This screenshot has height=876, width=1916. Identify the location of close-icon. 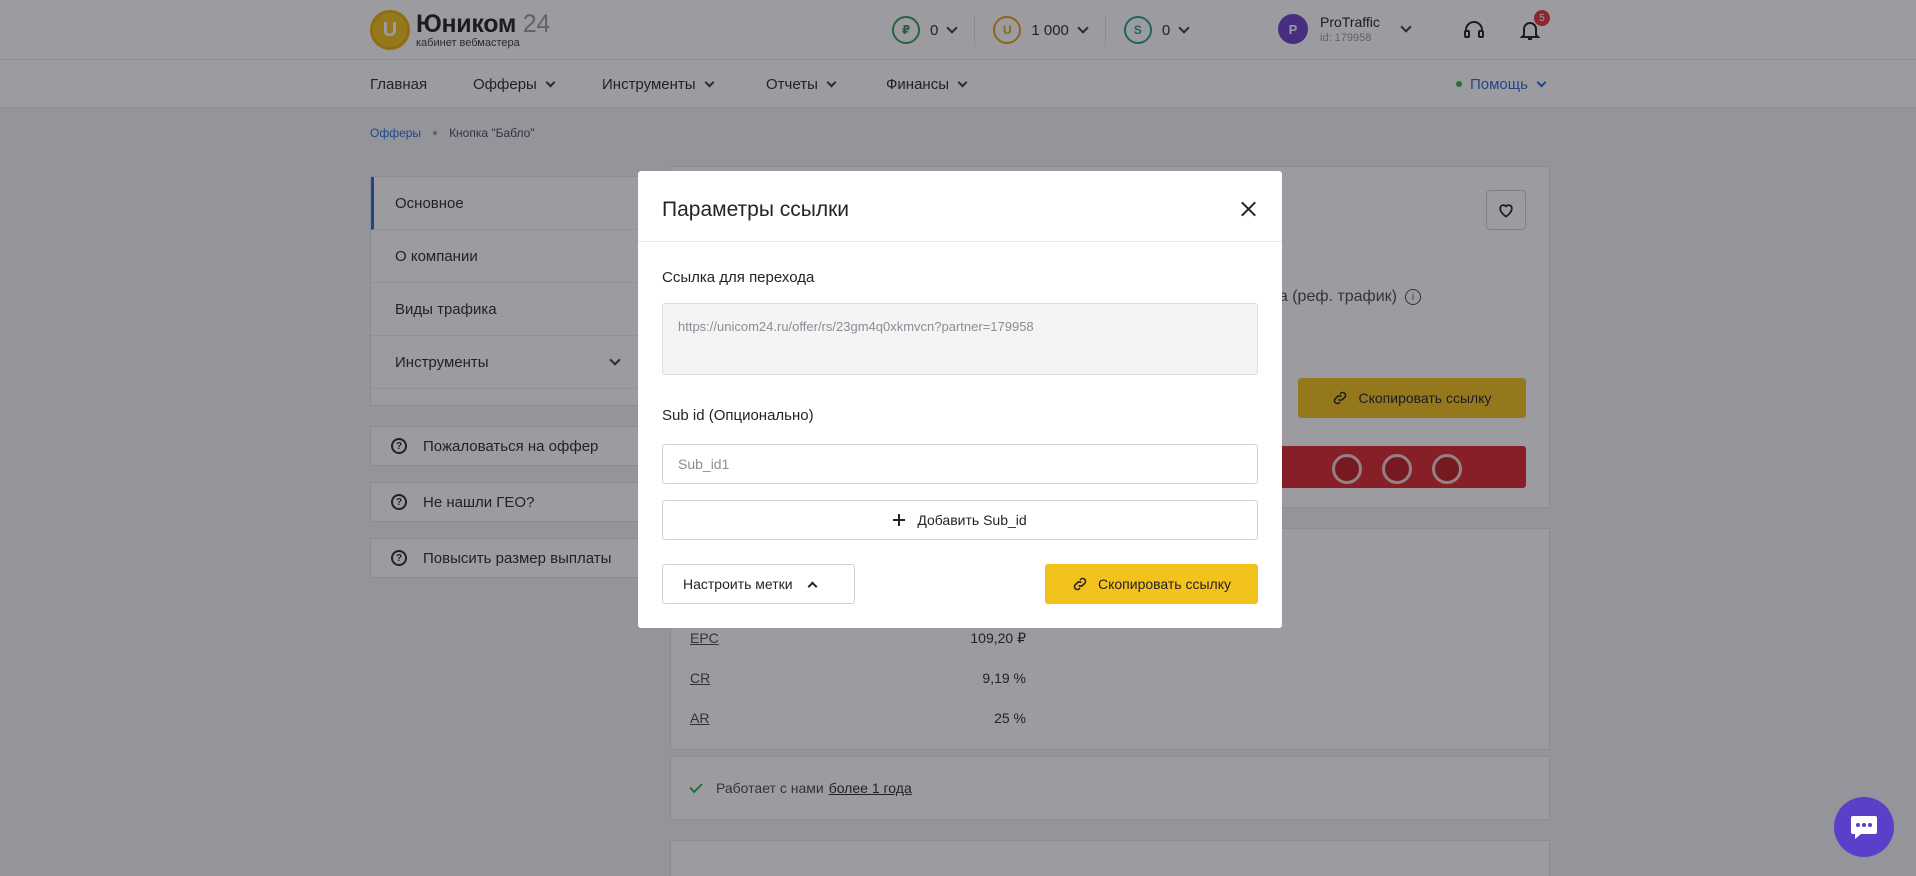
(1248, 209).